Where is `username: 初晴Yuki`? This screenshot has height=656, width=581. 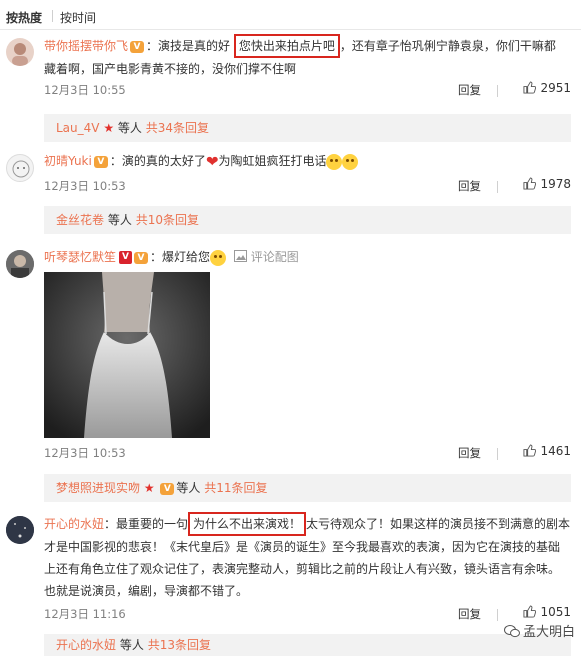 username: 初晴Yuki is located at coordinates (68, 161).